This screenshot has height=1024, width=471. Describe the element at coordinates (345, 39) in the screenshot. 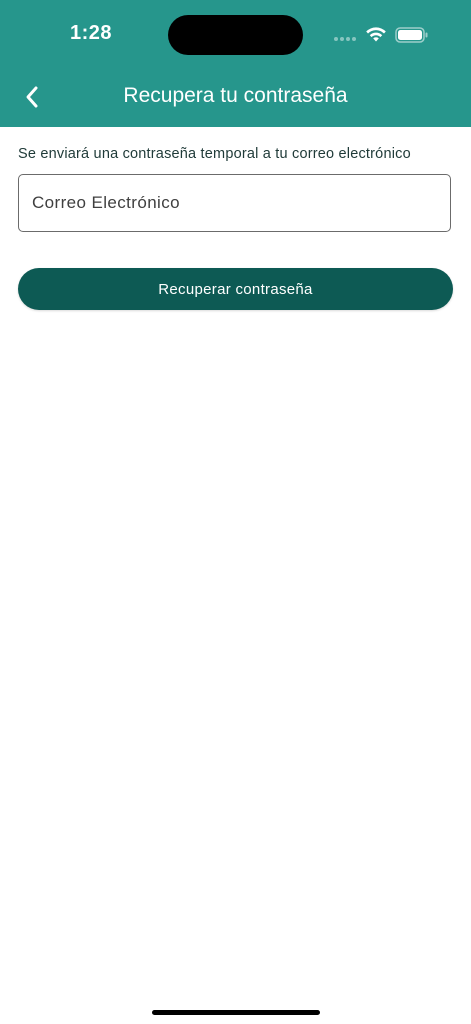

I see `cellular-signal-icon` at that location.